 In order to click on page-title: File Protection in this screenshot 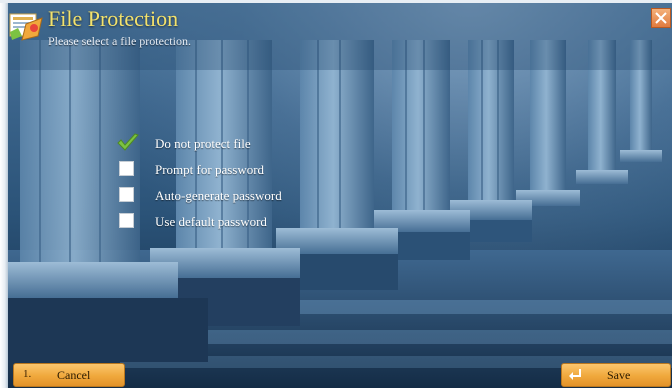, I will do `click(113, 18)`.